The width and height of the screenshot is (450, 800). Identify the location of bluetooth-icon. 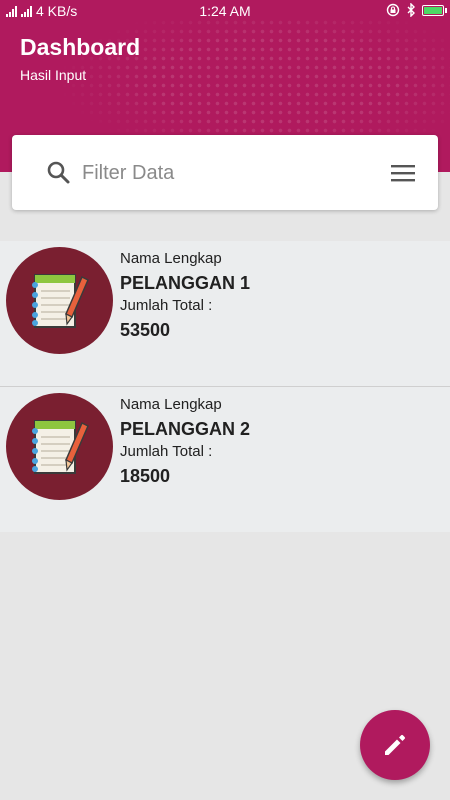
(411, 10).